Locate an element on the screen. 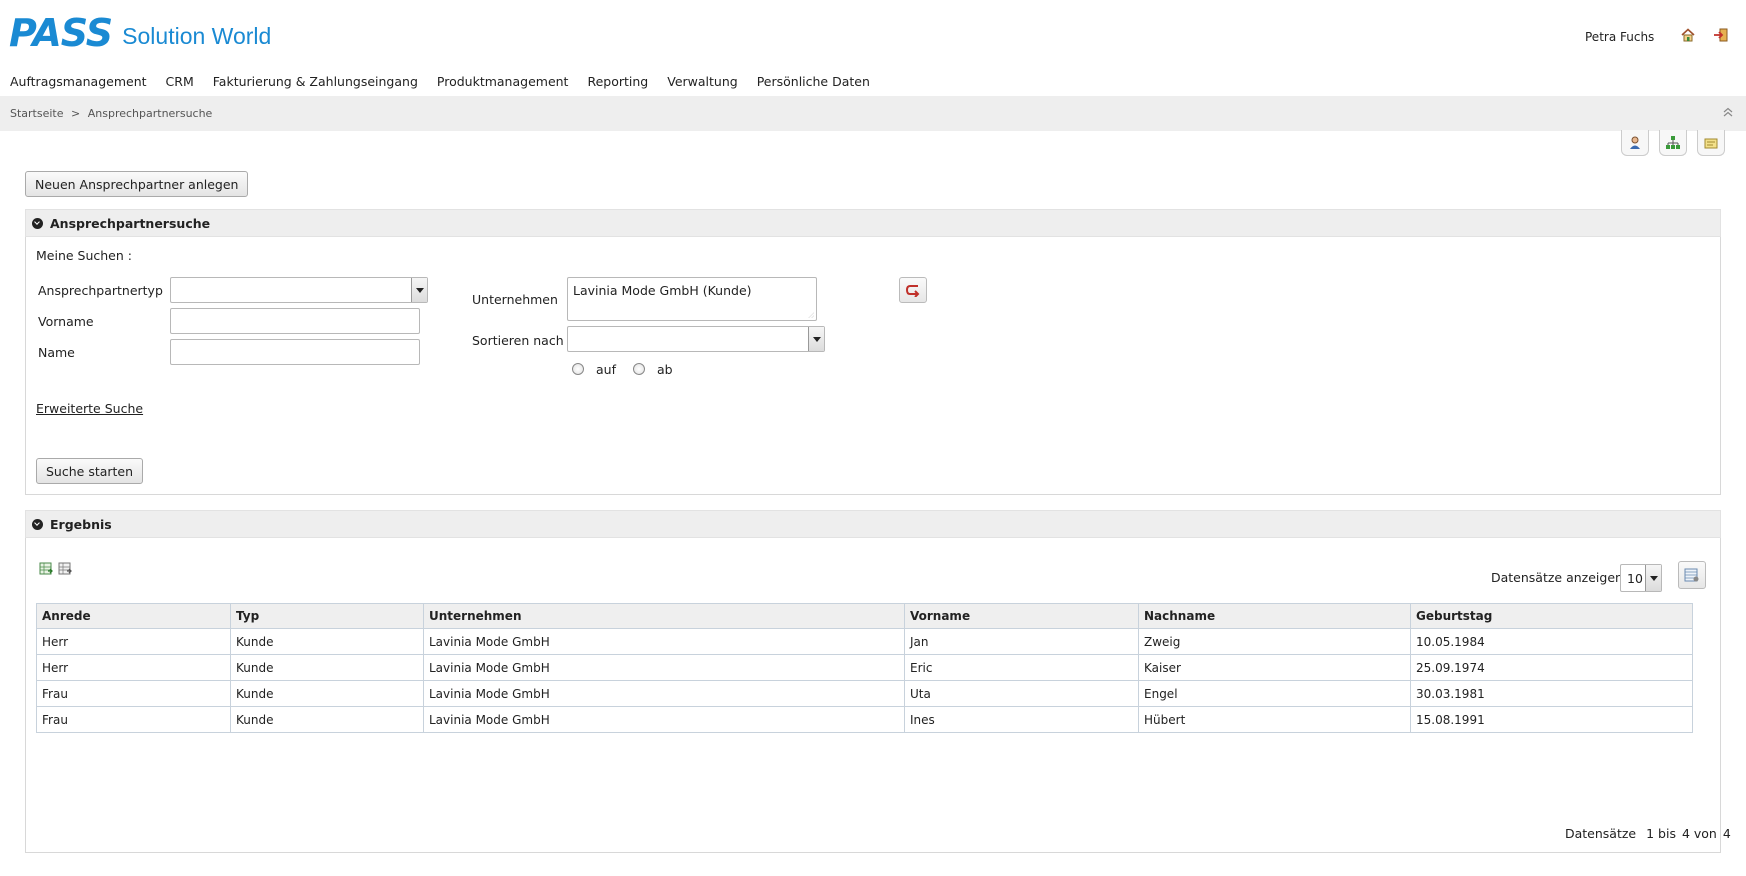  nav-item-reporting: Reporting is located at coordinates (617, 84).